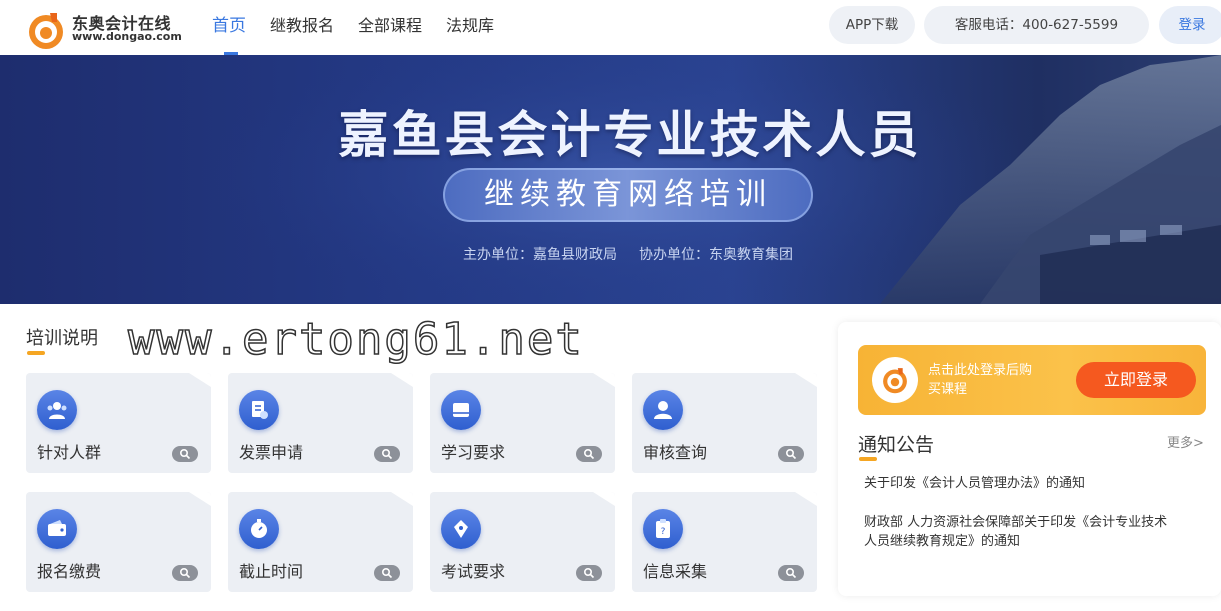 This screenshot has width=1221, height=611. What do you see at coordinates (872, 25) in the screenshot?
I see `app-download-button: APP下载` at bounding box center [872, 25].